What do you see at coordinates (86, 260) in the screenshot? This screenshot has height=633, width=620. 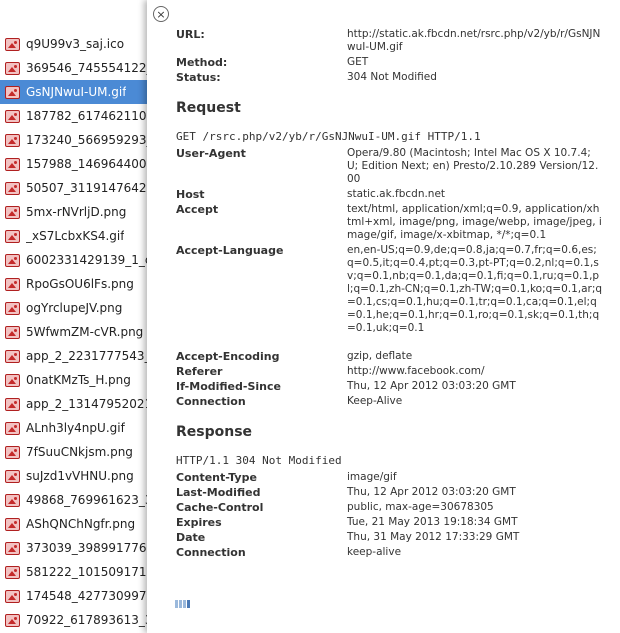 I see `resource-name: 6002331429139_1_c7` at bounding box center [86, 260].